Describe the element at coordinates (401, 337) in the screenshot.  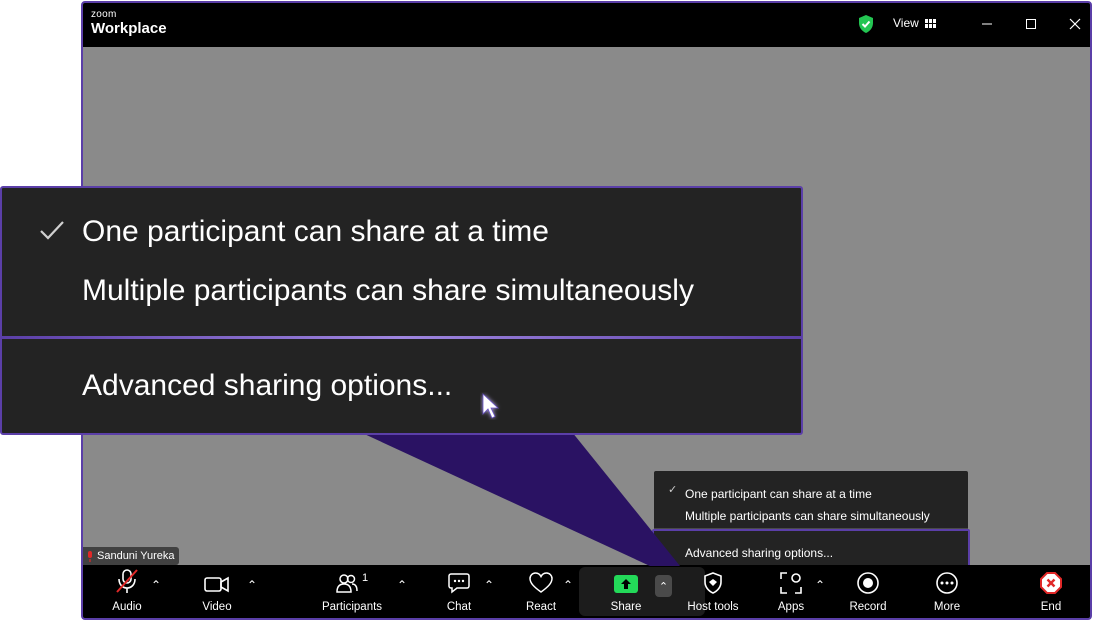
I see `zoom-divider` at that location.